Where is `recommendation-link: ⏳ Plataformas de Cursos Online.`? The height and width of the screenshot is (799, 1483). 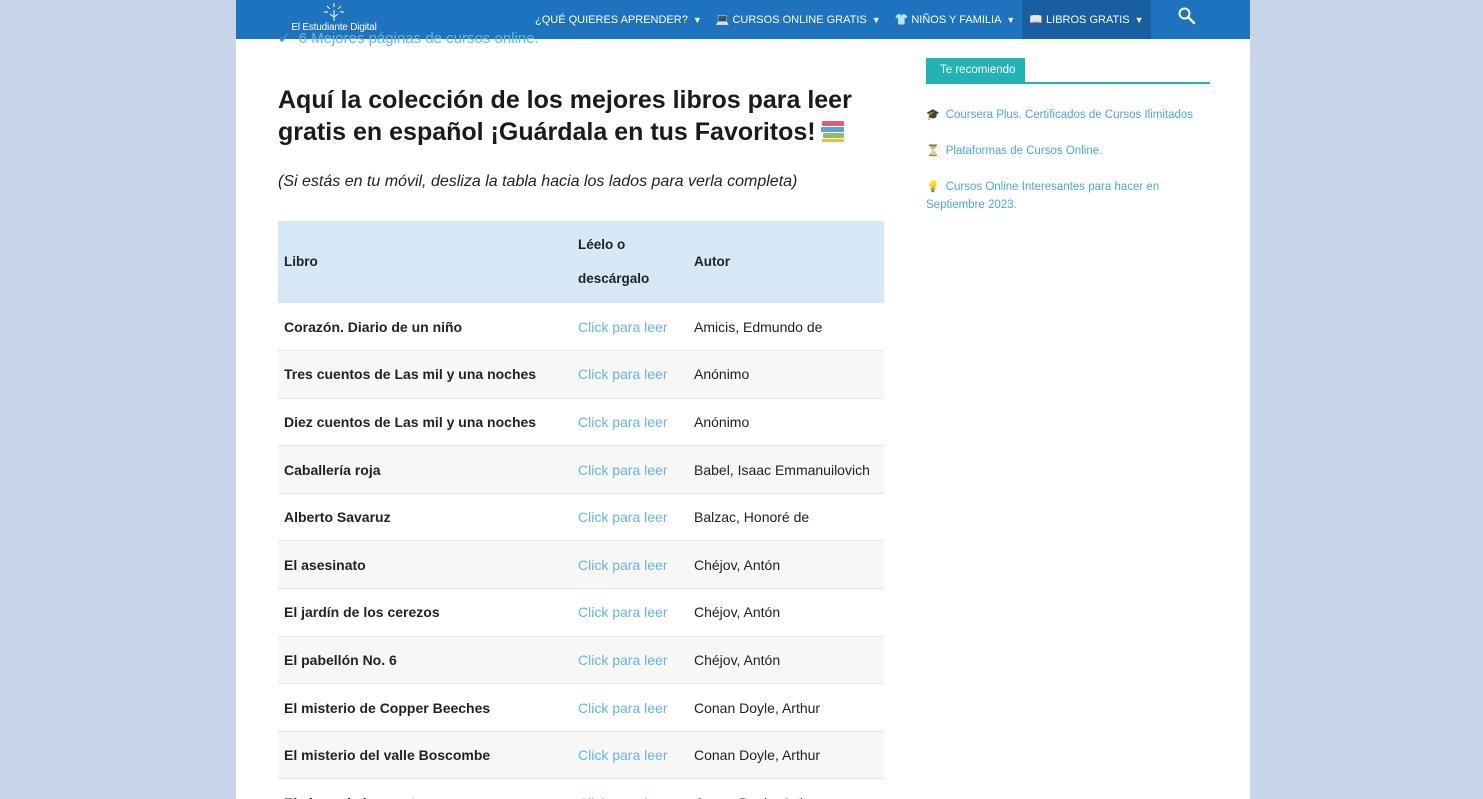 recommendation-link: ⏳ Plataformas de Cursos Online. is located at coordinates (1068, 151).